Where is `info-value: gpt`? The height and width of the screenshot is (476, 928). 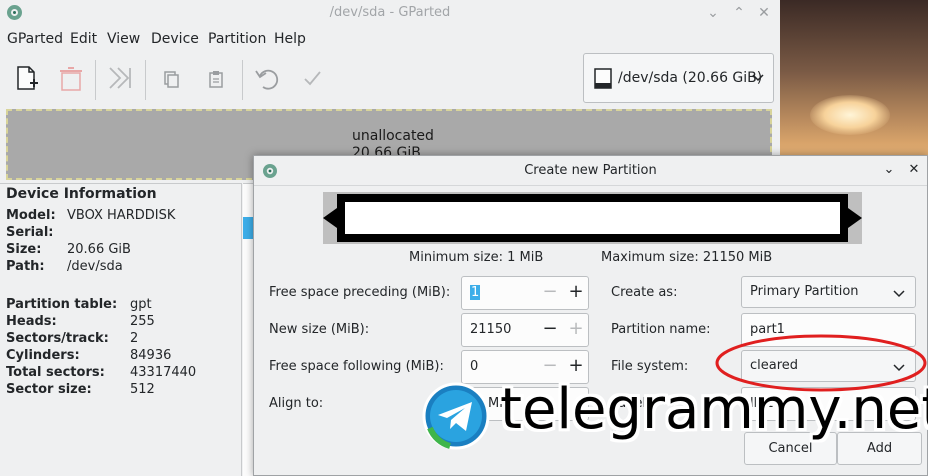
info-value: gpt is located at coordinates (141, 304).